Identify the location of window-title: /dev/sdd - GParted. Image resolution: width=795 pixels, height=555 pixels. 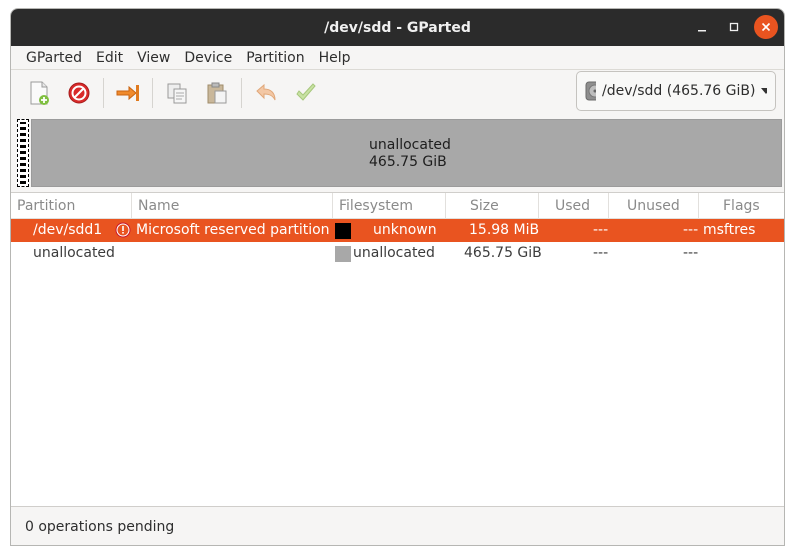
(397, 27).